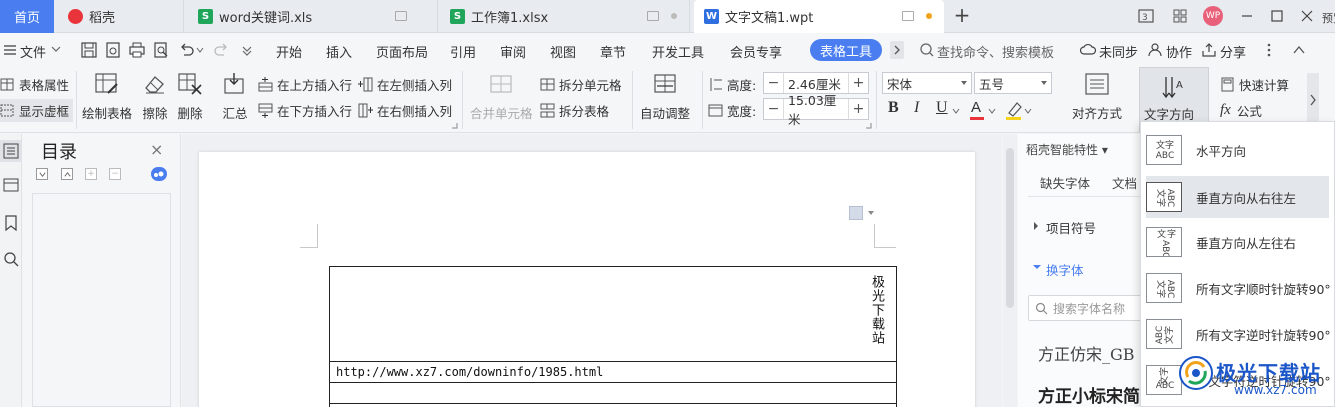 The height and width of the screenshot is (407, 1335). What do you see at coordinates (27, 16) in the screenshot?
I see `tab-home: 首页` at bounding box center [27, 16].